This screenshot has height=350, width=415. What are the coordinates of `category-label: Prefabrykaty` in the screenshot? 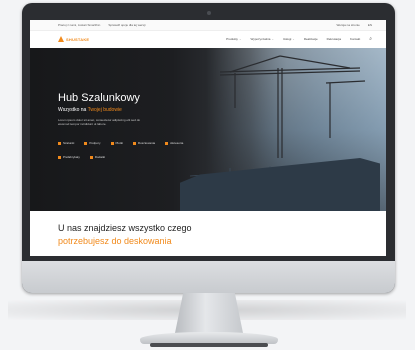 It's located at (71, 157).